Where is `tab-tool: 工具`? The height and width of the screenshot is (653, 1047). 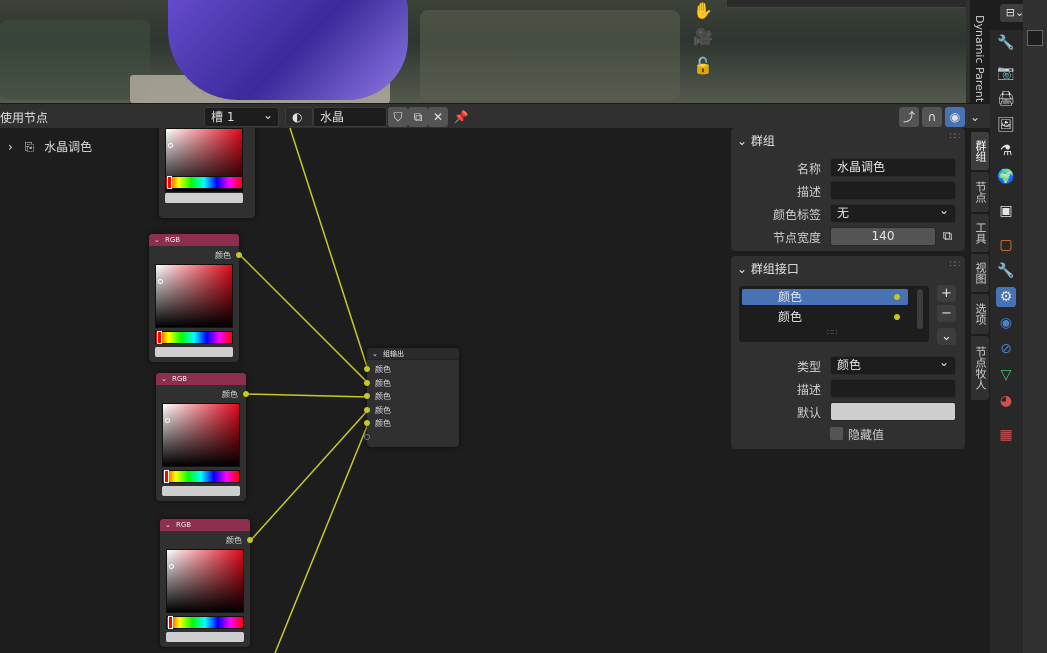 tab-tool: 工具 is located at coordinates (980, 233).